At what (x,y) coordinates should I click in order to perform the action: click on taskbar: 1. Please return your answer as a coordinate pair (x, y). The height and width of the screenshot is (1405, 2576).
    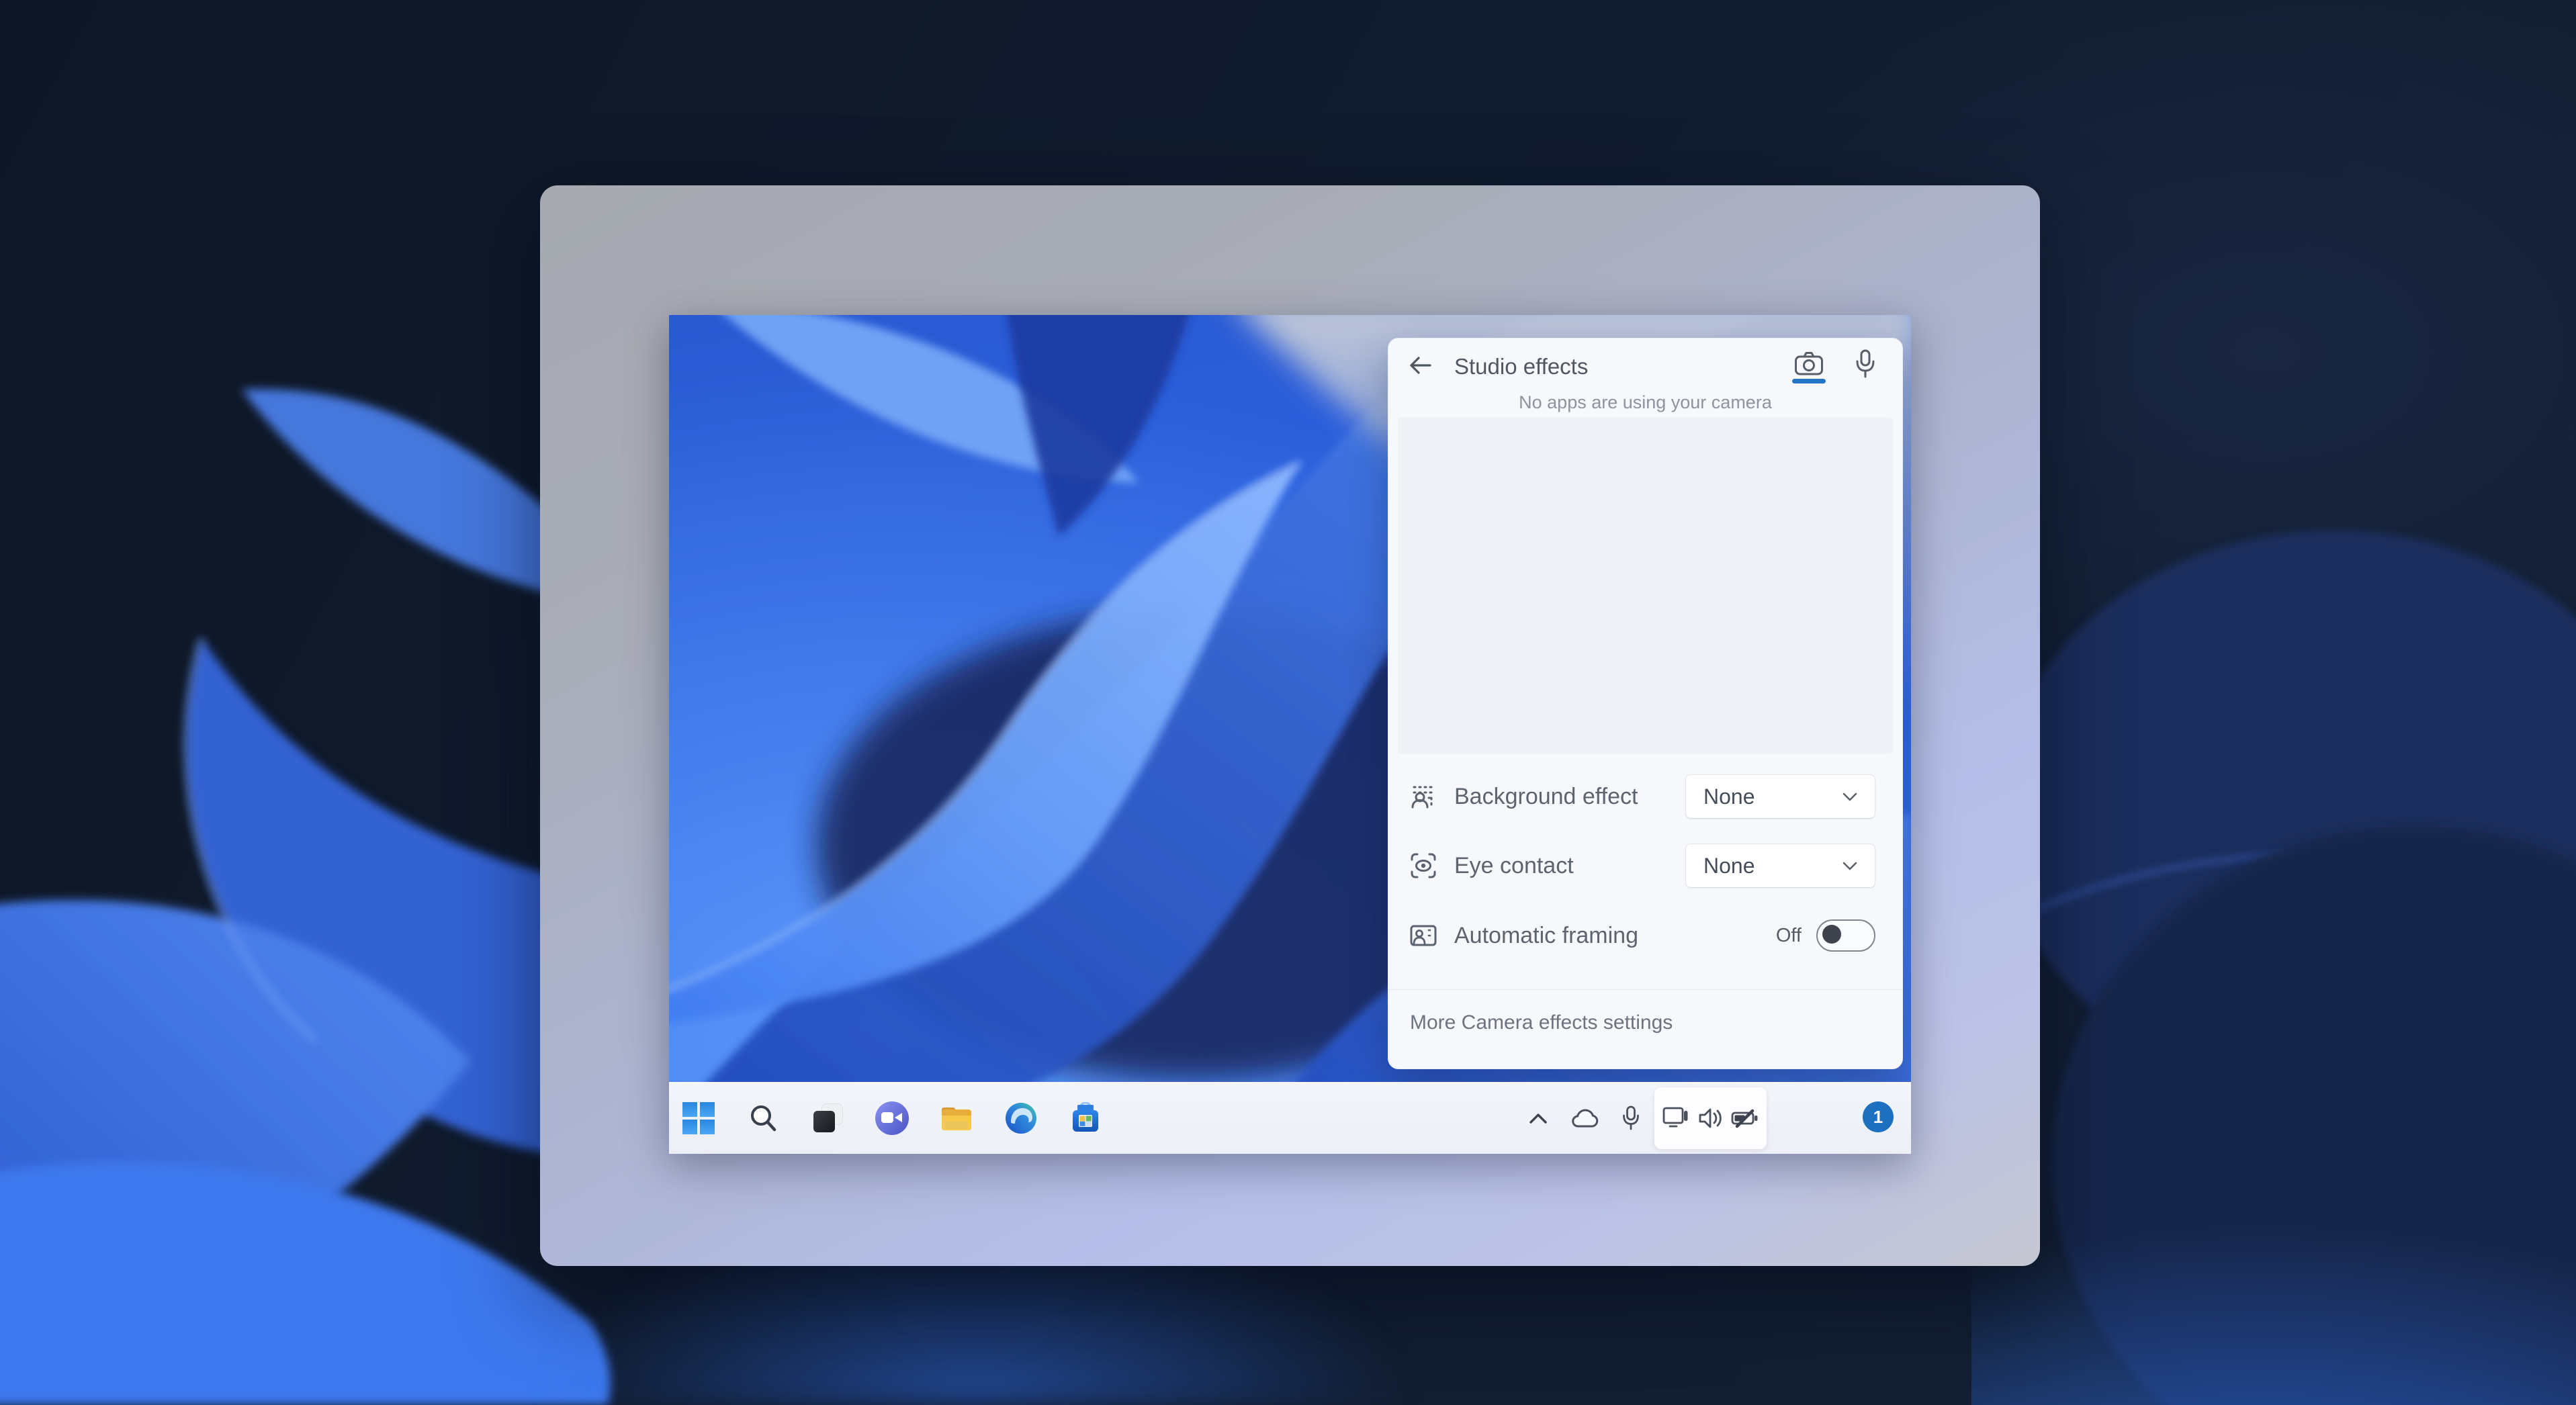
    Looking at the image, I should click on (1290, 1118).